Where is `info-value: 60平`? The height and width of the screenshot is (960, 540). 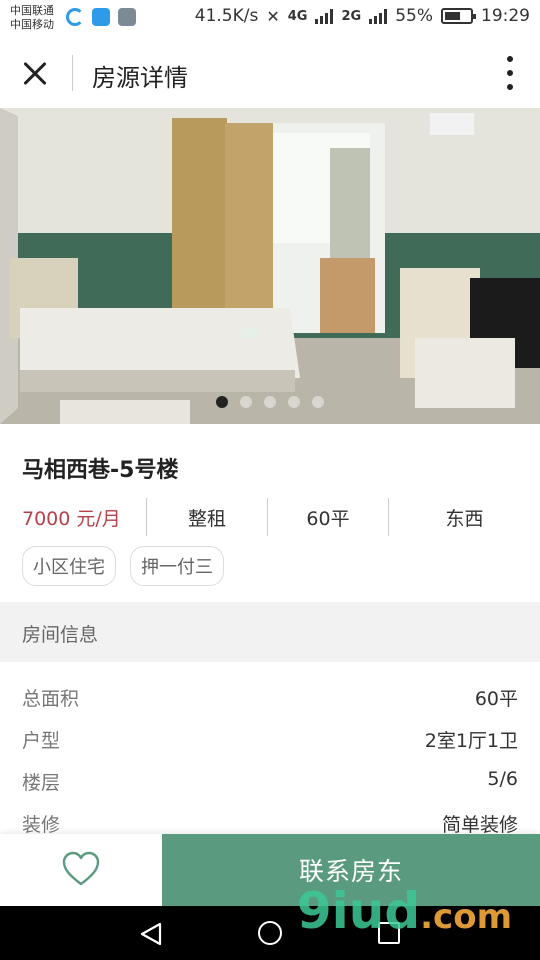 info-value: 60平 is located at coordinates (496, 699).